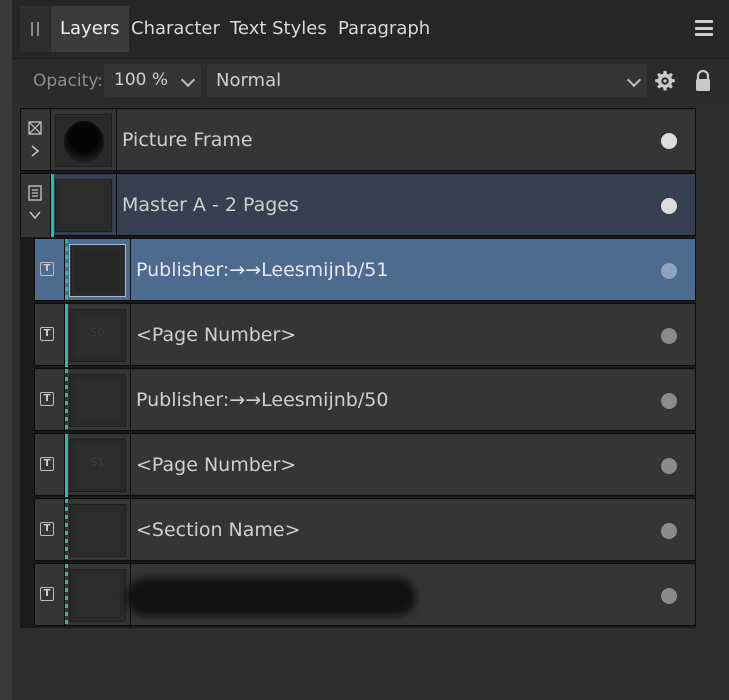  What do you see at coordinates (278, 29) in the screenshot?
I see `tab-text-styles: Text Styles` at bounding box center [278, 29].